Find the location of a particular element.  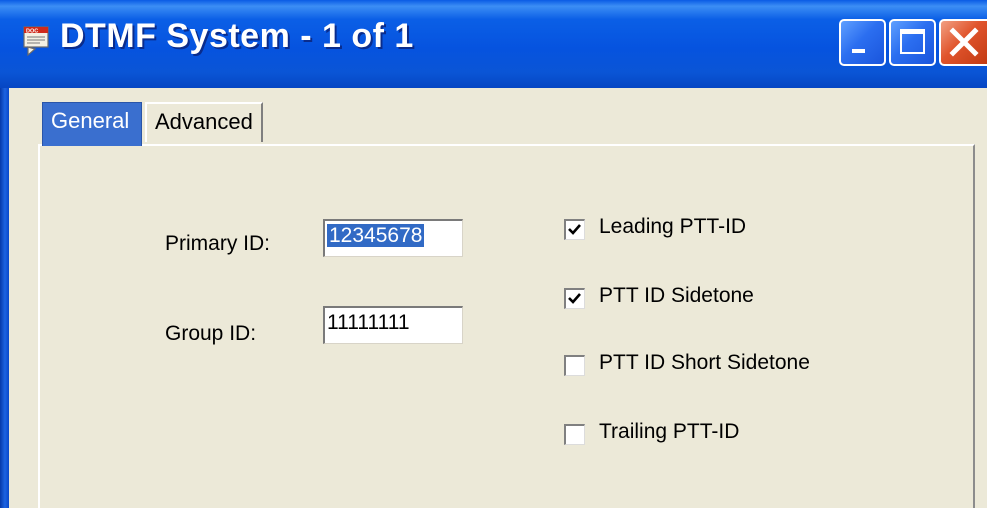

maximize-button is located at coordinates (912, 42).